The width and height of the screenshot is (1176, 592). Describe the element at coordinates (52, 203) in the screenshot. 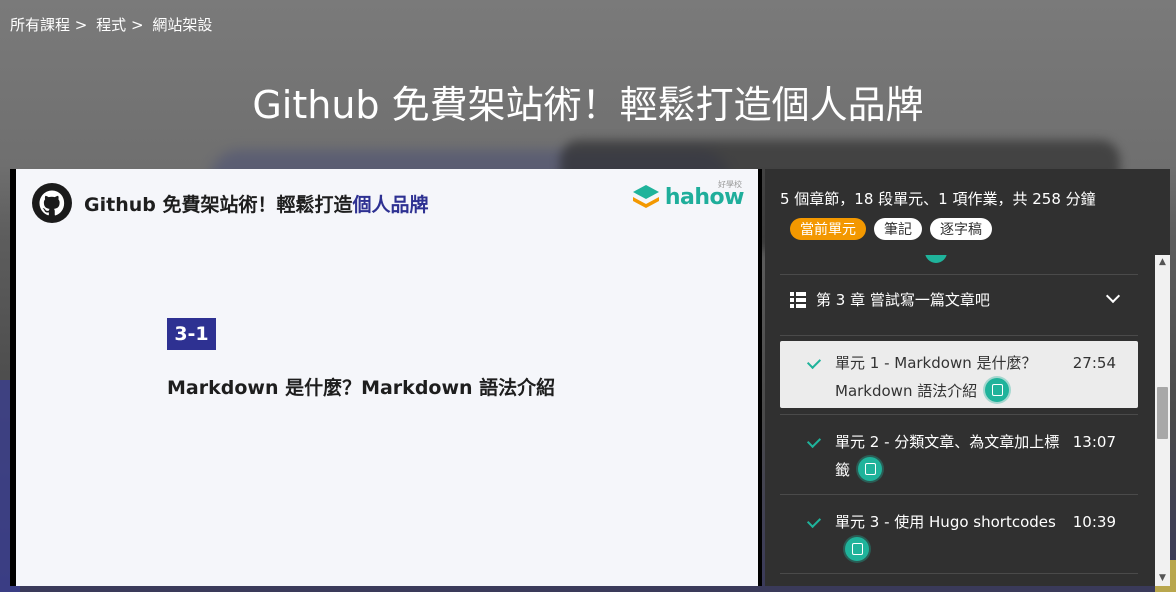

I see `github-icon` at that location.